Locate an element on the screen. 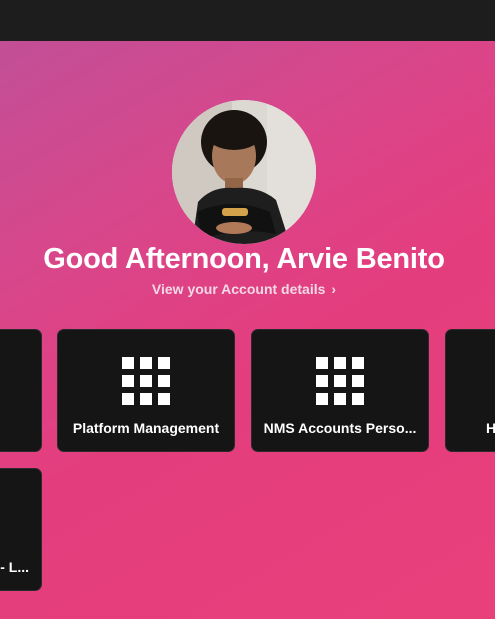 This screenshot has width=495, height=619. account-link-label: View your Account details is located at coordinates (238, 289).